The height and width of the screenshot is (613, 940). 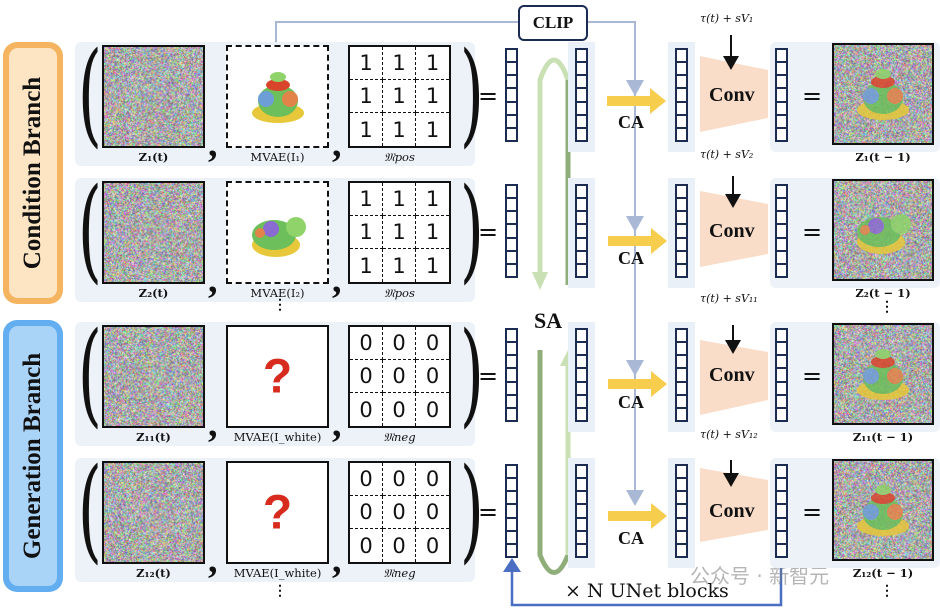 What do you see at coordinates (540, 281) in the screenshot?
I see `sa-arrowhead-down` at bounding box center [540, 281].